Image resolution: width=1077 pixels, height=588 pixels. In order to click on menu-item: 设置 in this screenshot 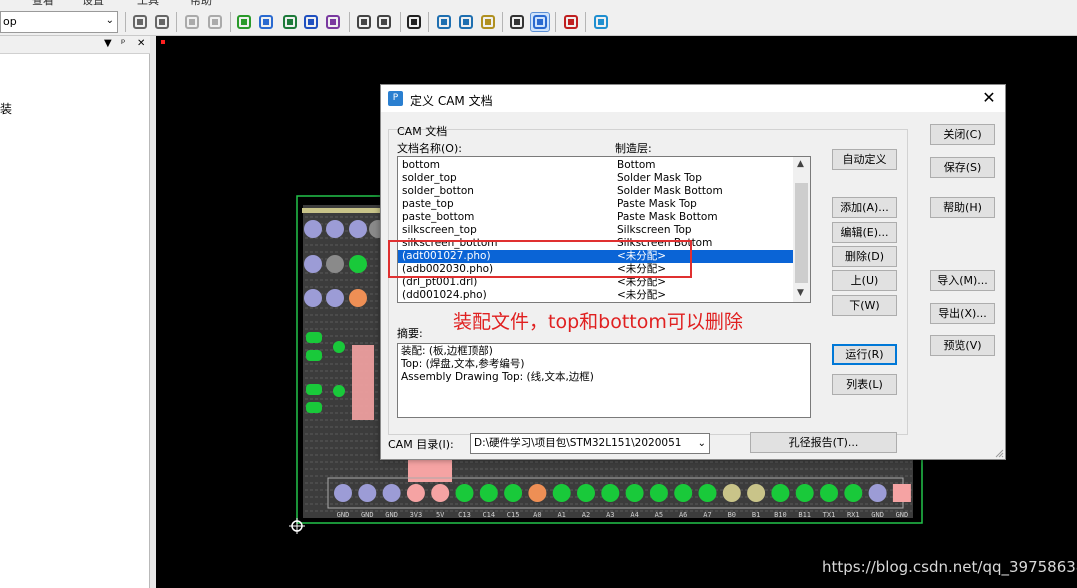, I will do `click(93, 3)`.